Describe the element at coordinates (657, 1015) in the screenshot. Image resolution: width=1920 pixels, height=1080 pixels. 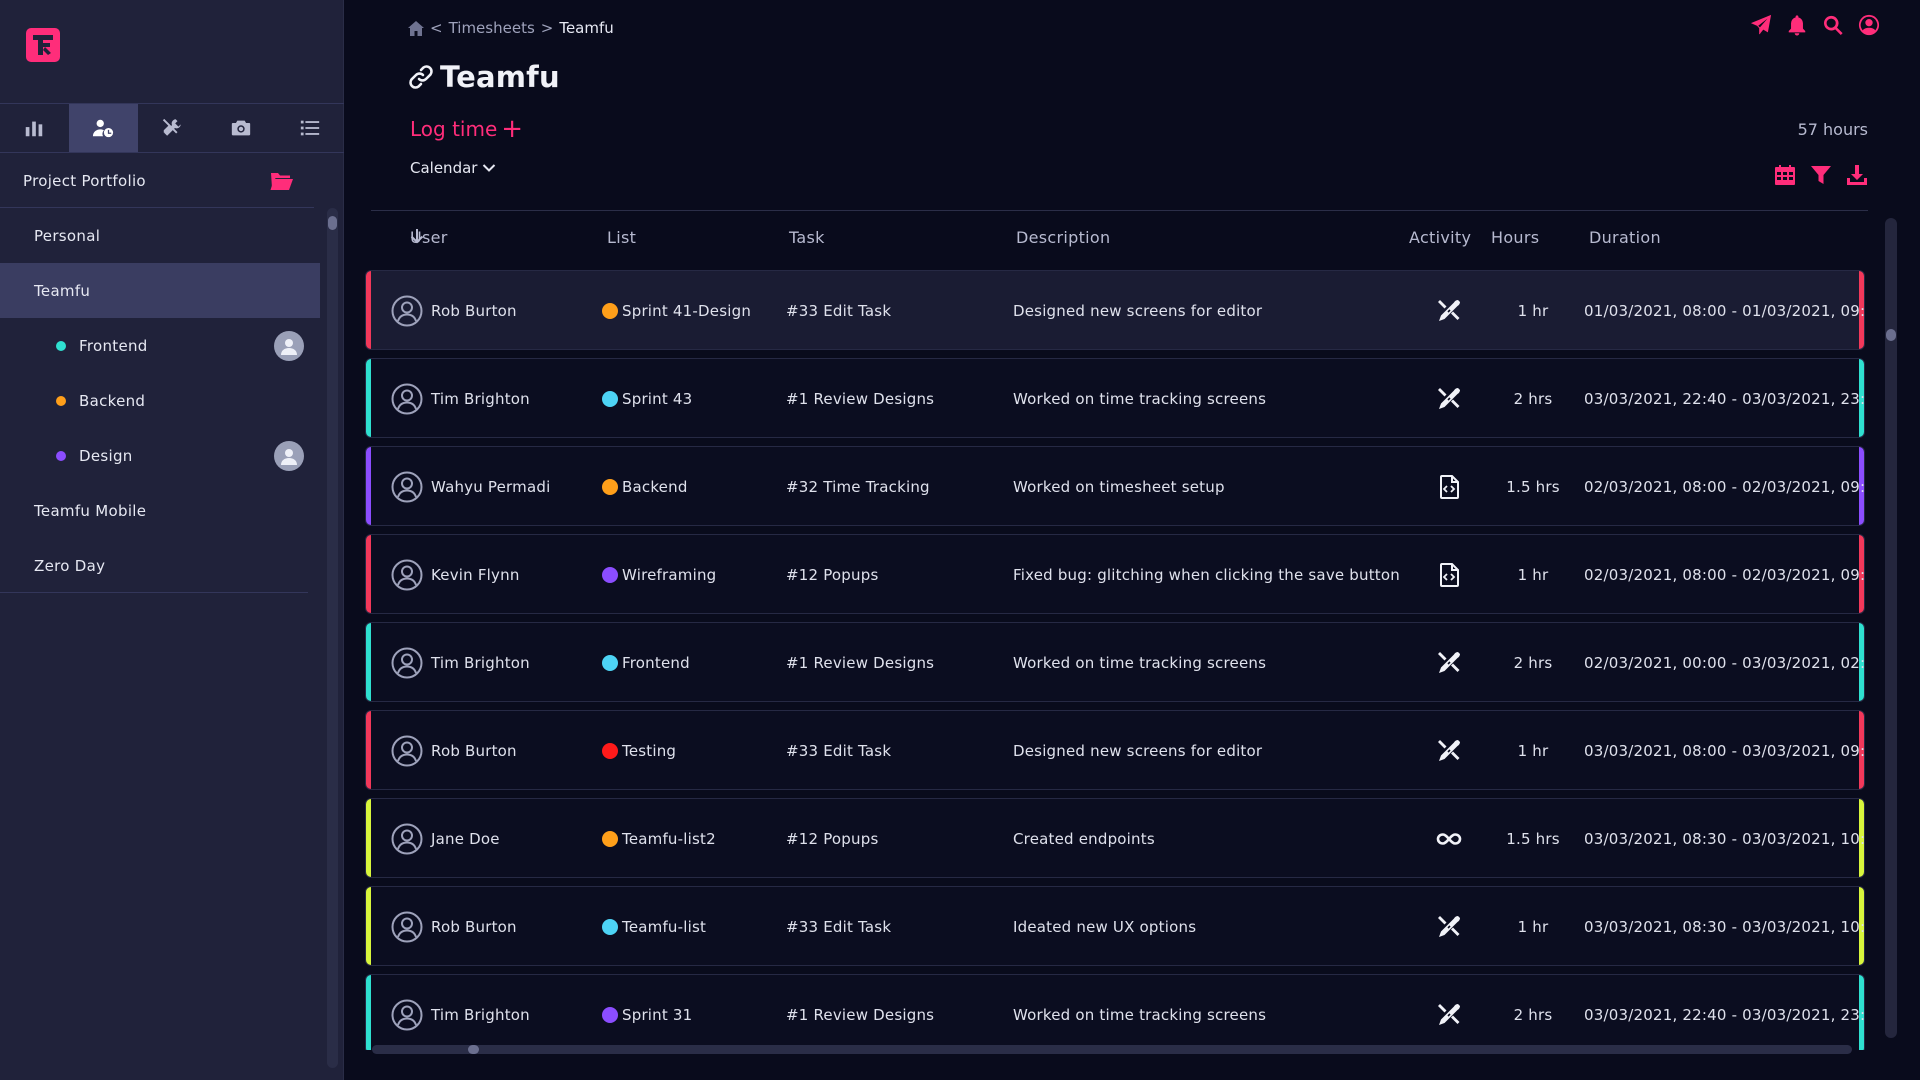
I see `list-name: Sprint 31` at that location.